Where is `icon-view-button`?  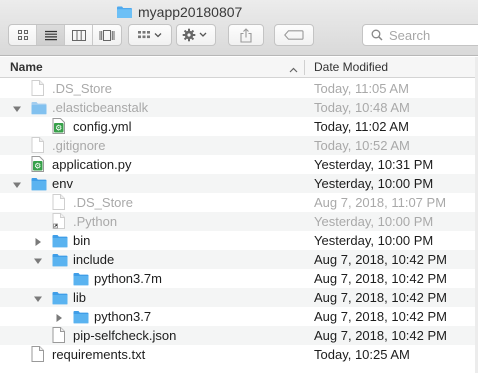
icon-view-button is located at coordinates (23, 35).